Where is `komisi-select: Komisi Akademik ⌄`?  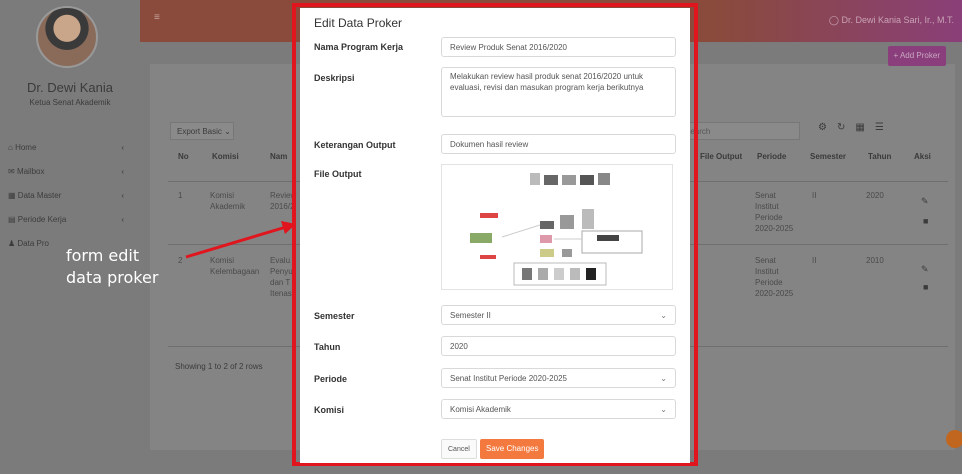
komisi-select: Komisi Akademik ⌄ is located at coordinates (558, 409).